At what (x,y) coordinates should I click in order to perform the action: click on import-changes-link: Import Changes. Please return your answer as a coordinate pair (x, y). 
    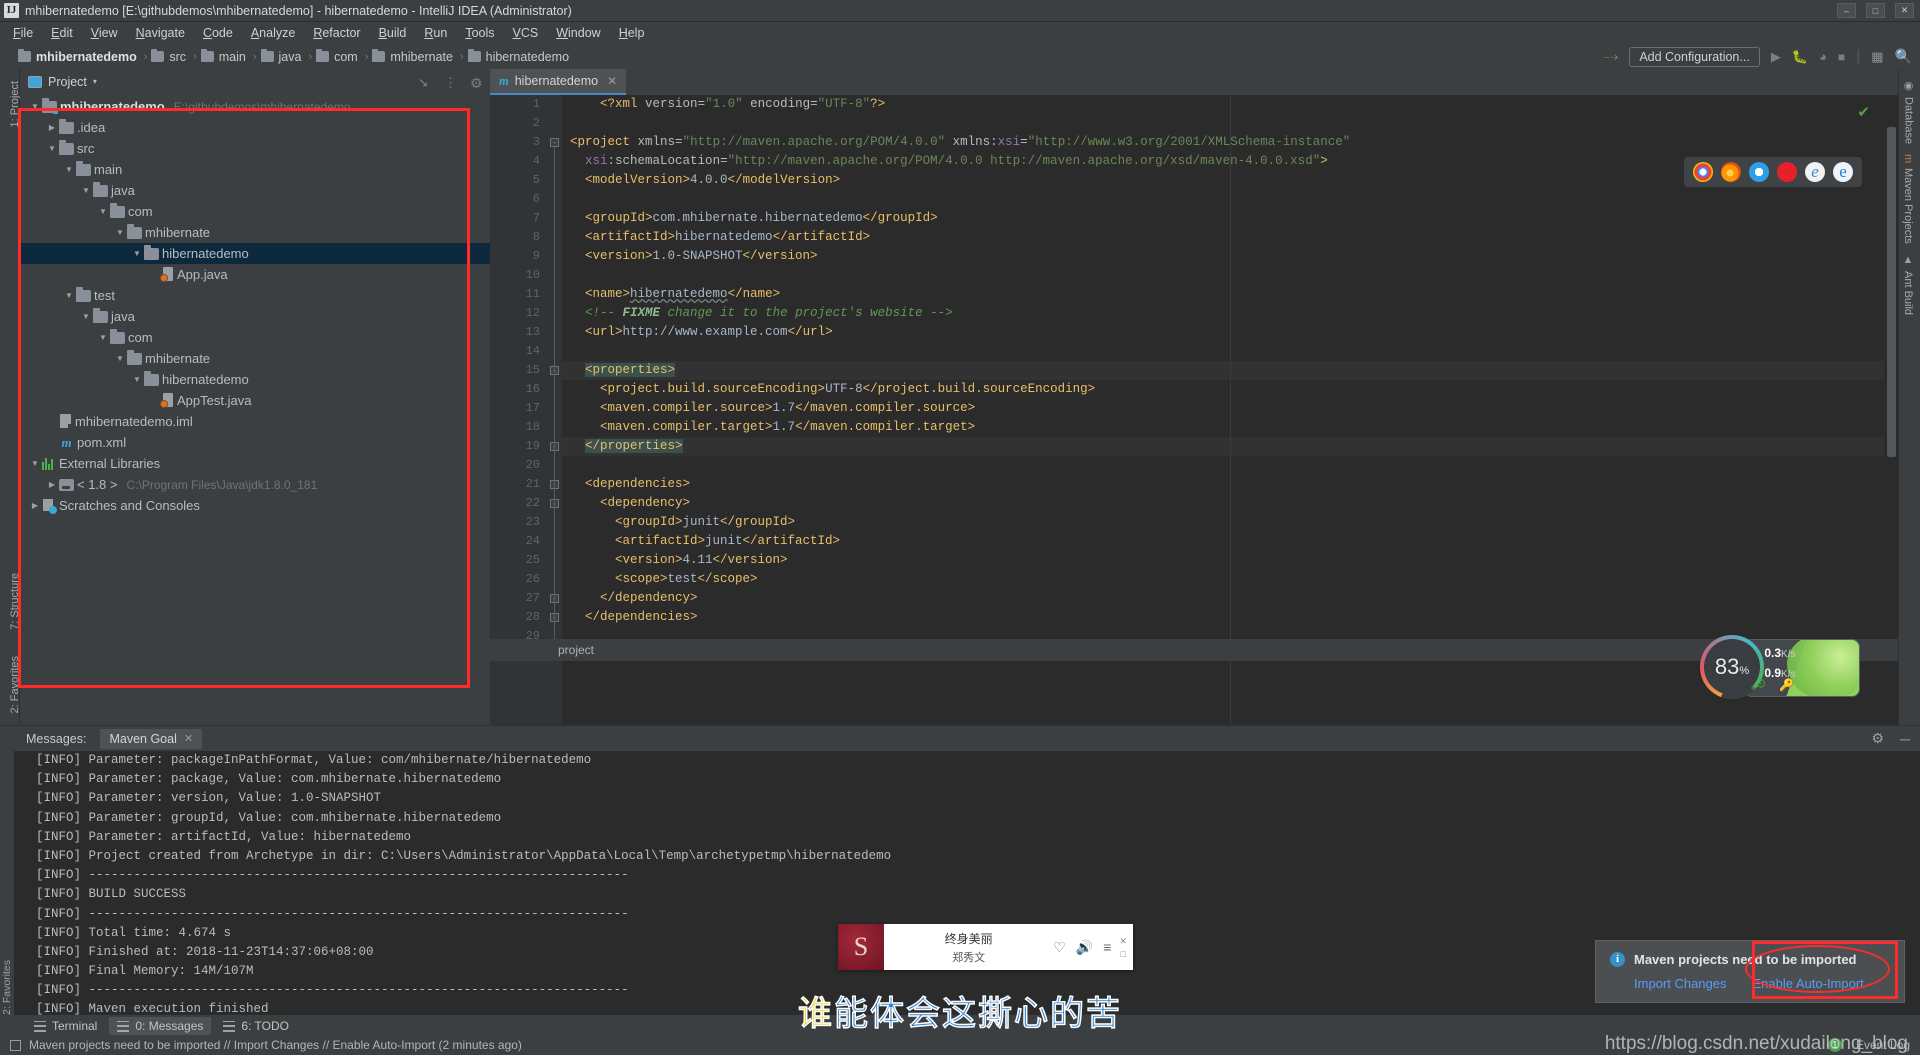
    Looking at the image, I should click on (1680, 983).